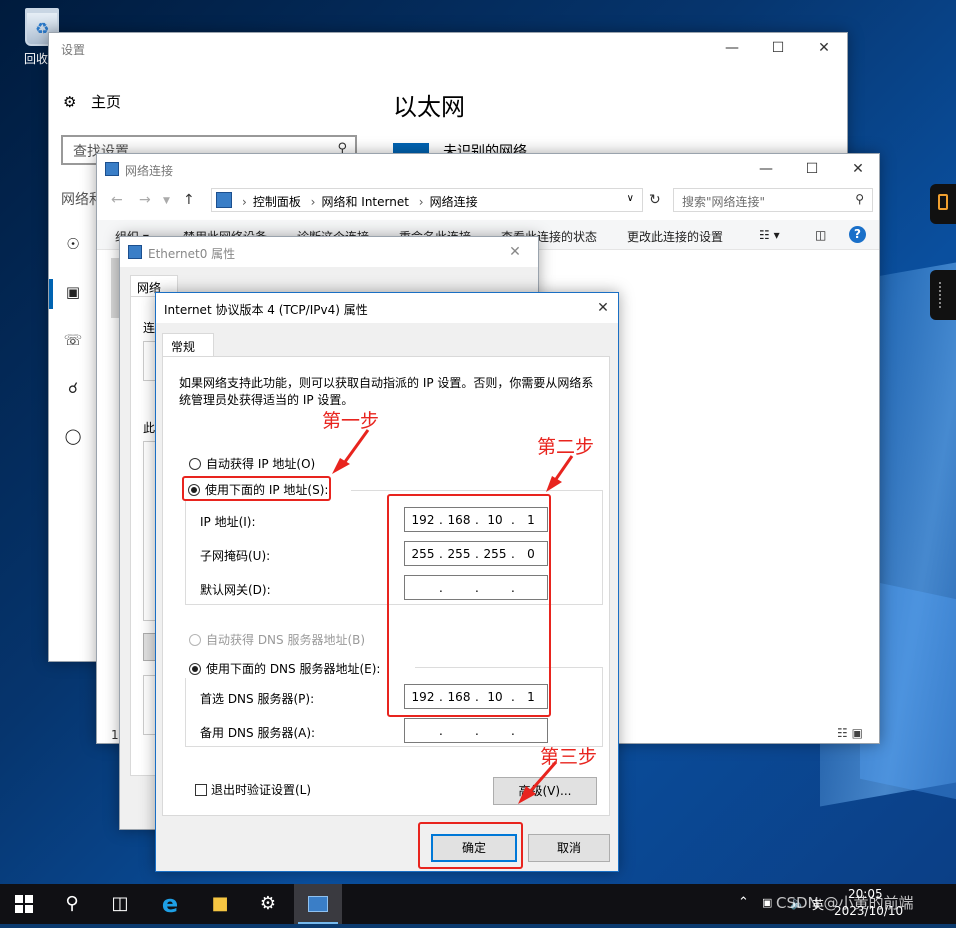 The image size is (956, 928). Describe the element at coordinates (845, 903) in the screenshot. I see `watermark: CSDN @小黄的前端` at that location.